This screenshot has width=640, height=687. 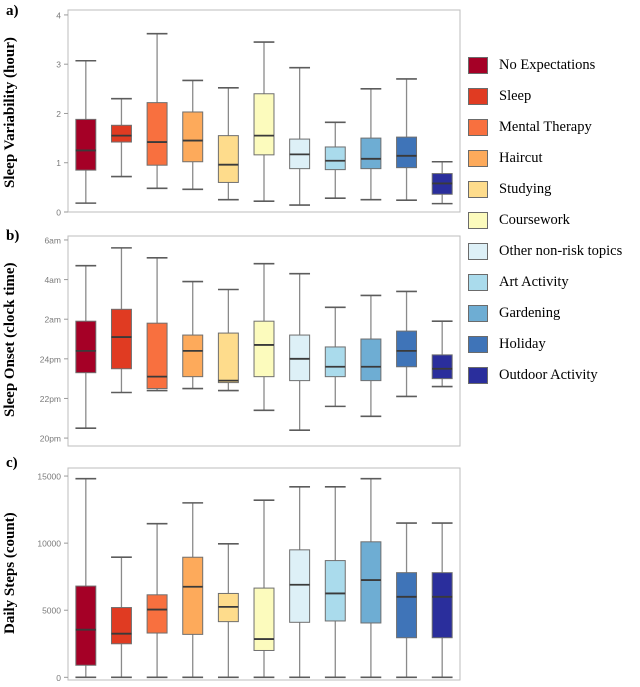 I want to click on y-axis-tick-label: 10000, so click(x=49, y=544).